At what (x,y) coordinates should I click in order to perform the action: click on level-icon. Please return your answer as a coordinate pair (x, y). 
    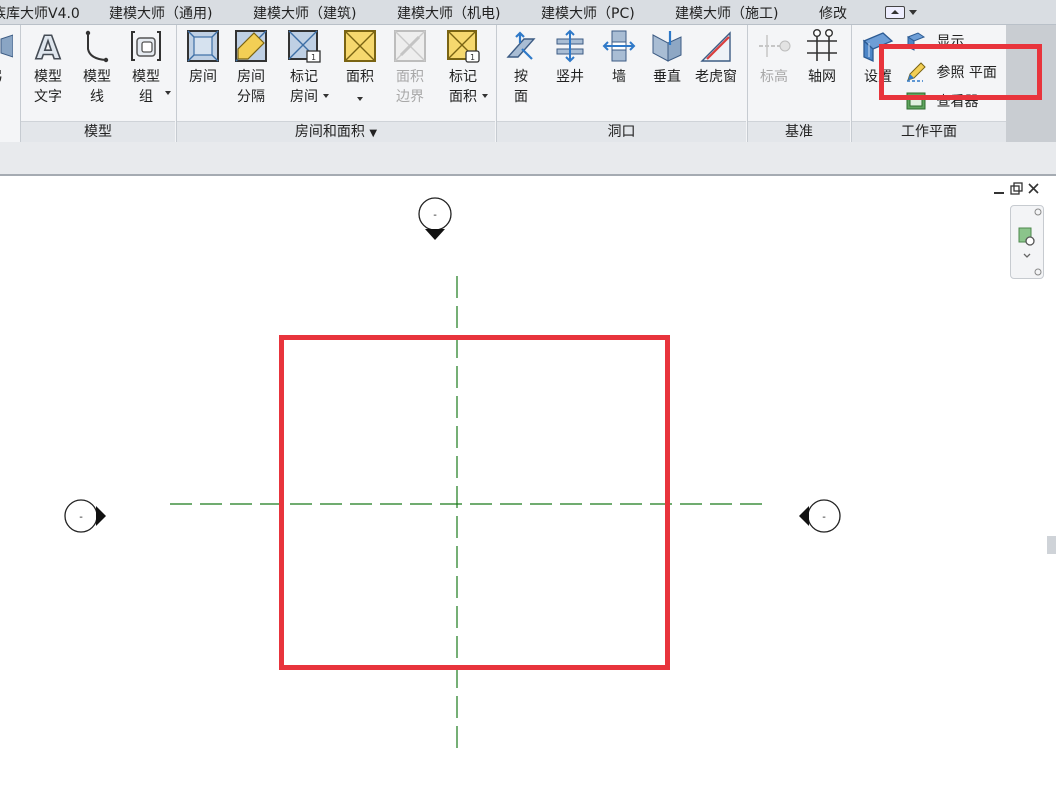
    Looking at the image, I should click on (775, 46).